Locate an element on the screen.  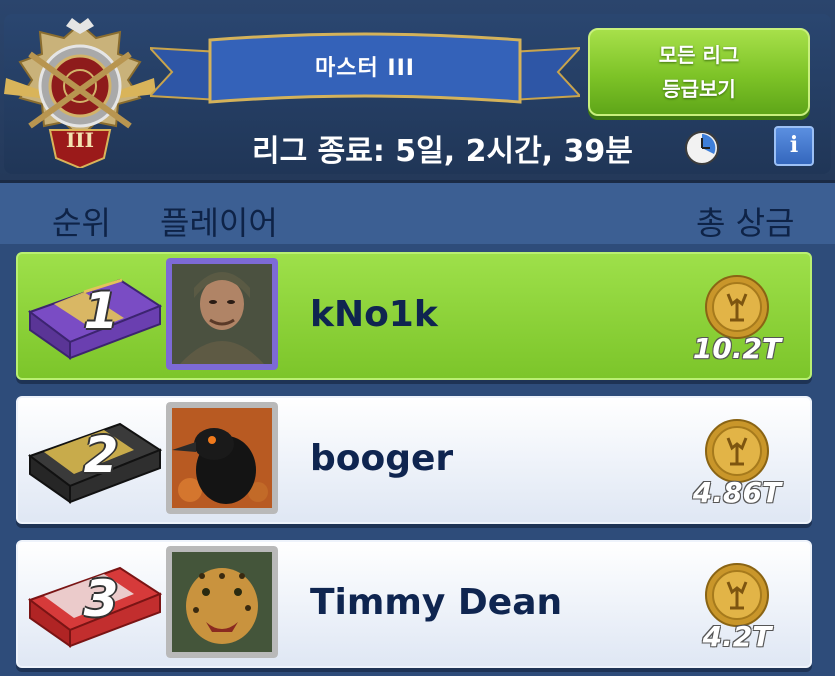
rank-number: 1 is located at coordinates (101, 311).